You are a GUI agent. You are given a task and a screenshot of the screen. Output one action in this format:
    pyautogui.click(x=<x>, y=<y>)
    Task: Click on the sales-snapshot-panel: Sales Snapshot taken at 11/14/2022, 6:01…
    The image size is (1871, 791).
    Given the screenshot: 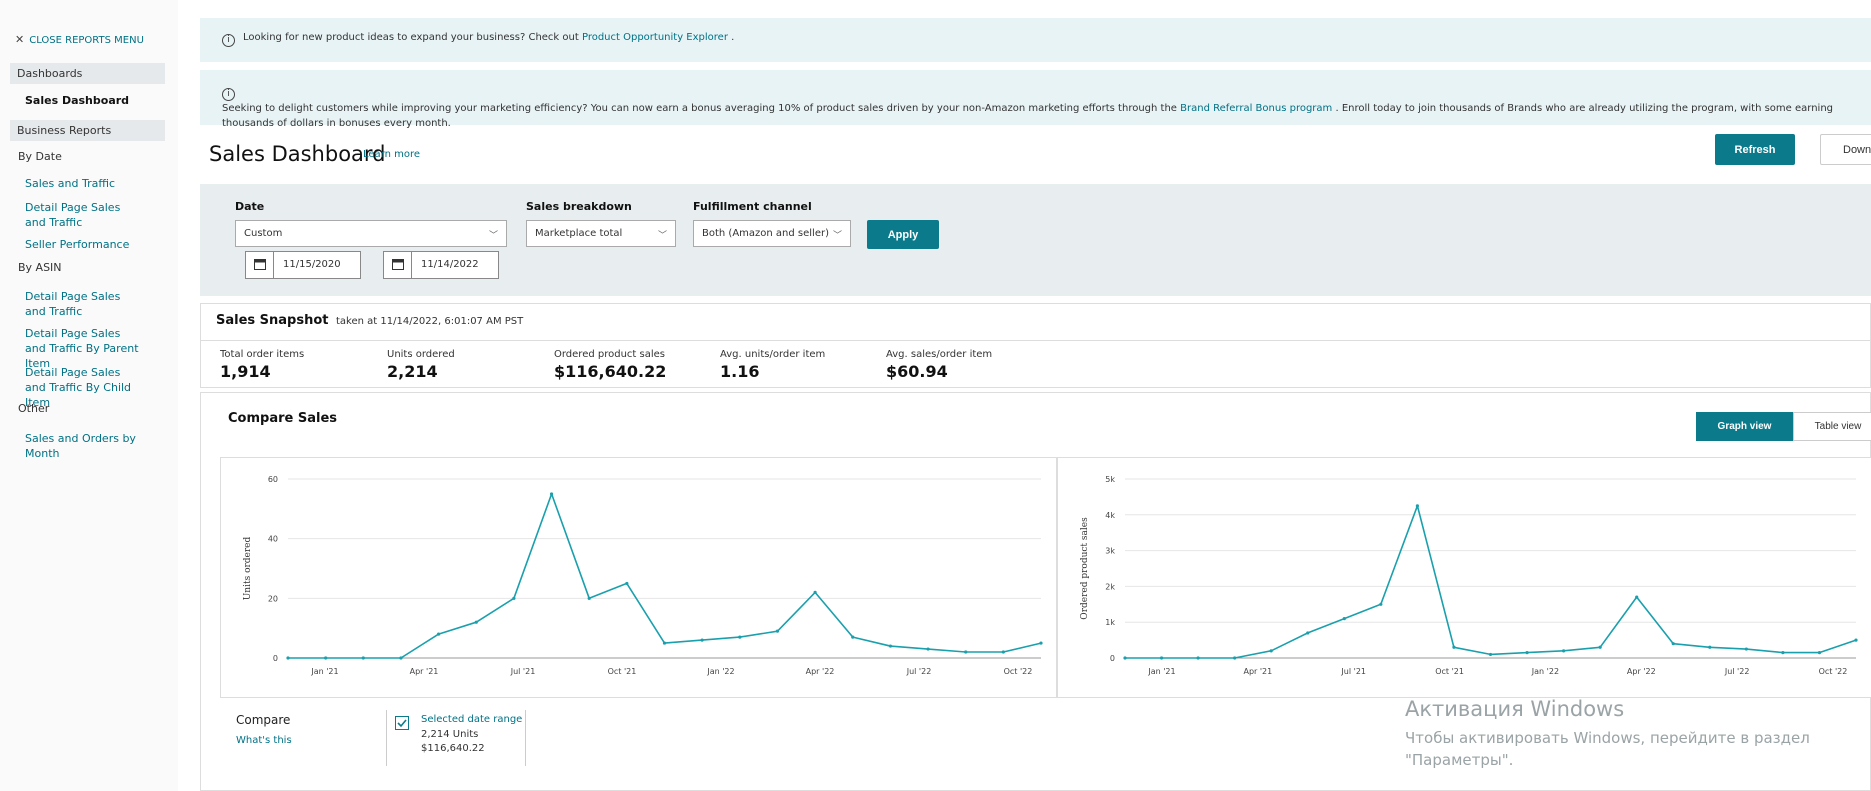 What is the action you would take?
    pyautogui.click(x=1035, y=345)
    